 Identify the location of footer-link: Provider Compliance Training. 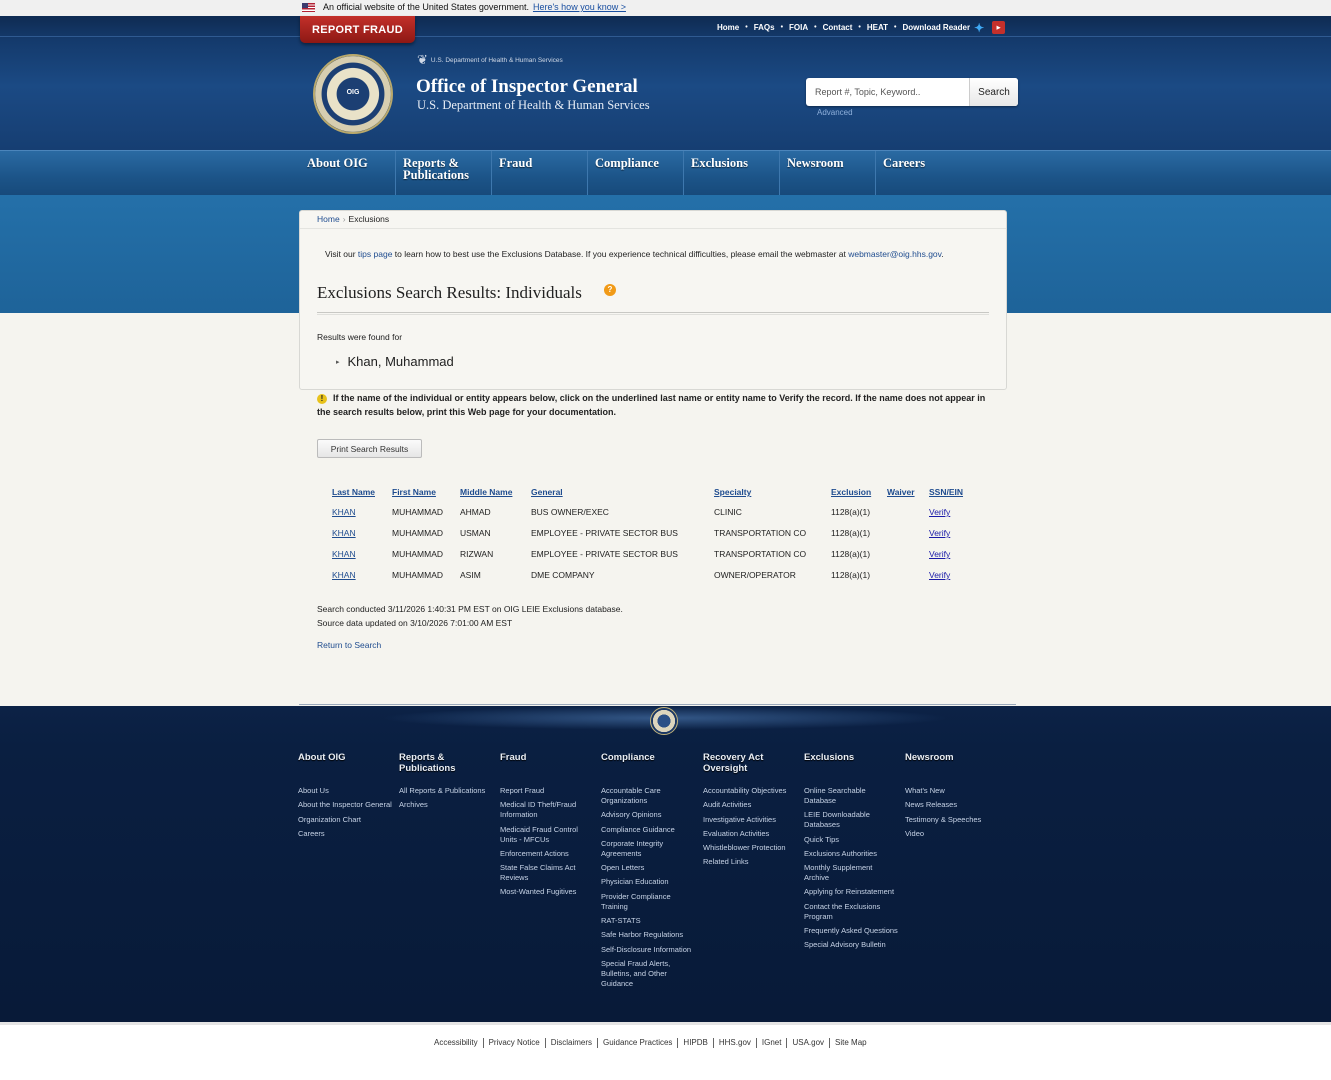
(648, 902).